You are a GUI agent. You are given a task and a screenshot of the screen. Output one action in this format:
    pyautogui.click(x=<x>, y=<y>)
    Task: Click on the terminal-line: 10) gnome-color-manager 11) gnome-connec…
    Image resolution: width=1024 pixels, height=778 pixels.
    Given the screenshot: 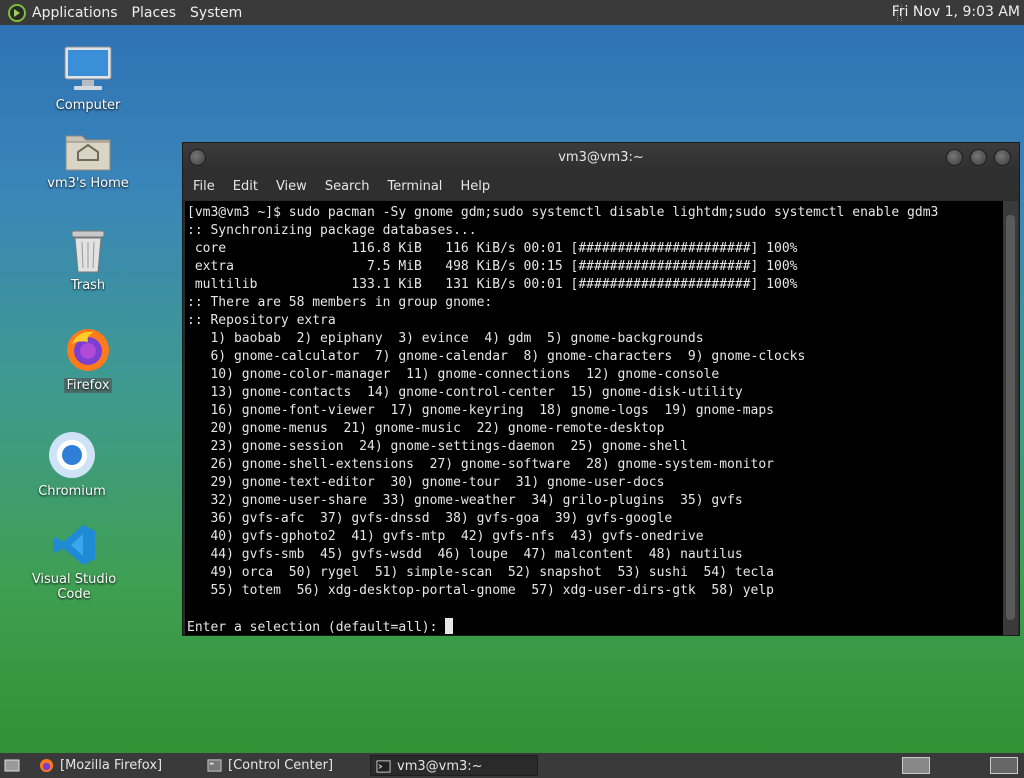 What is the action you would take?
    pyautogui.click(x=453, y=374)
    